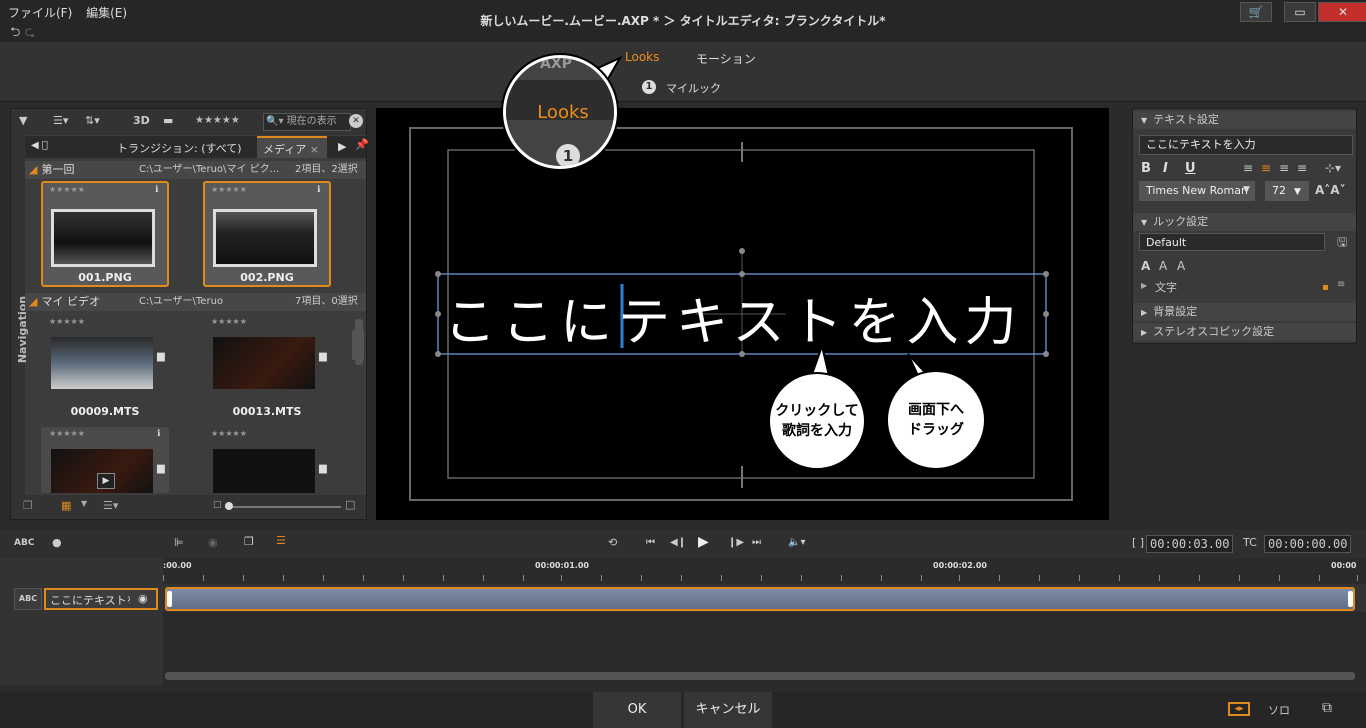 The height and width of the screenshot is (728, 1366). What do you see at coordinates (1342, 12) in the screenshot?
I see `close-button: ✕` at bounding box center [1342, 12].